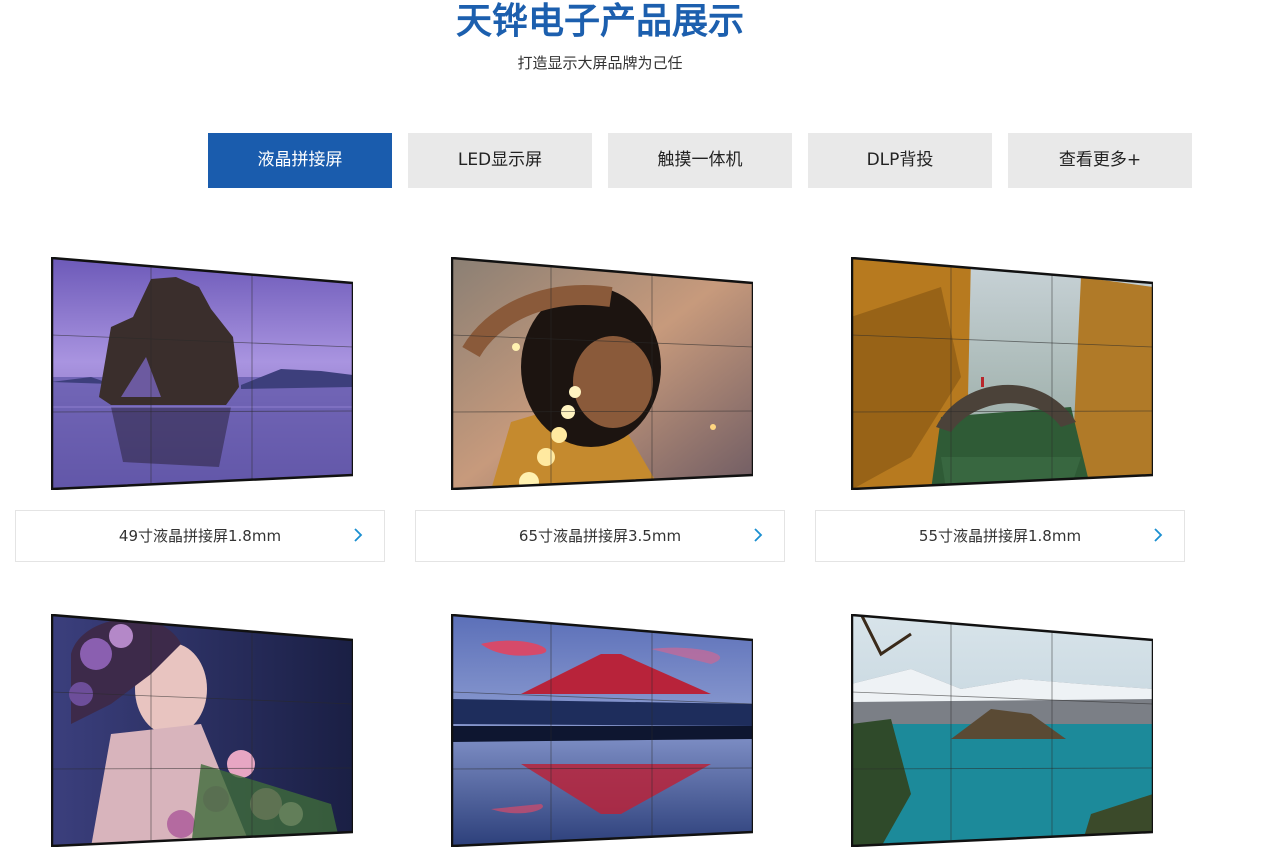 This screenshot has height=867, width=1262. I want to click on tab-view-more: 查看更多+, so click(1100, 160).